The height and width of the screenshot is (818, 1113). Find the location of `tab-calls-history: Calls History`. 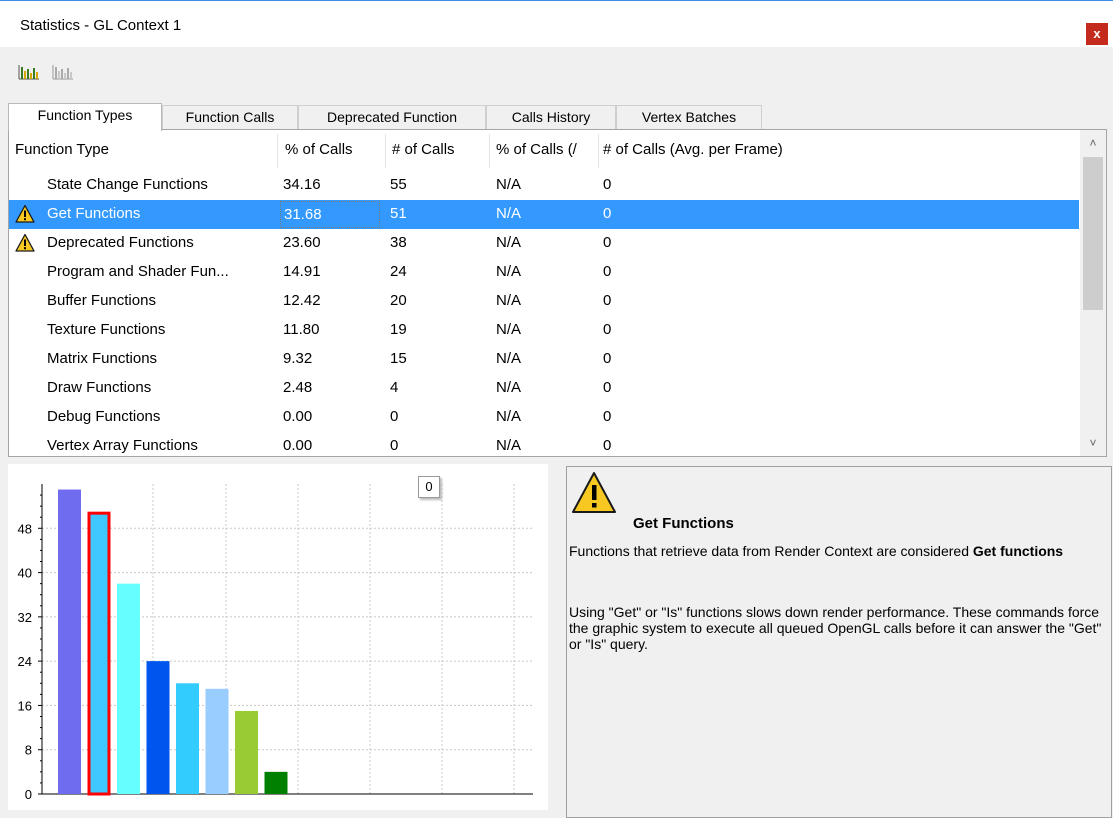

tab-calls-history: Calls History is located at coordinates (551, 117).